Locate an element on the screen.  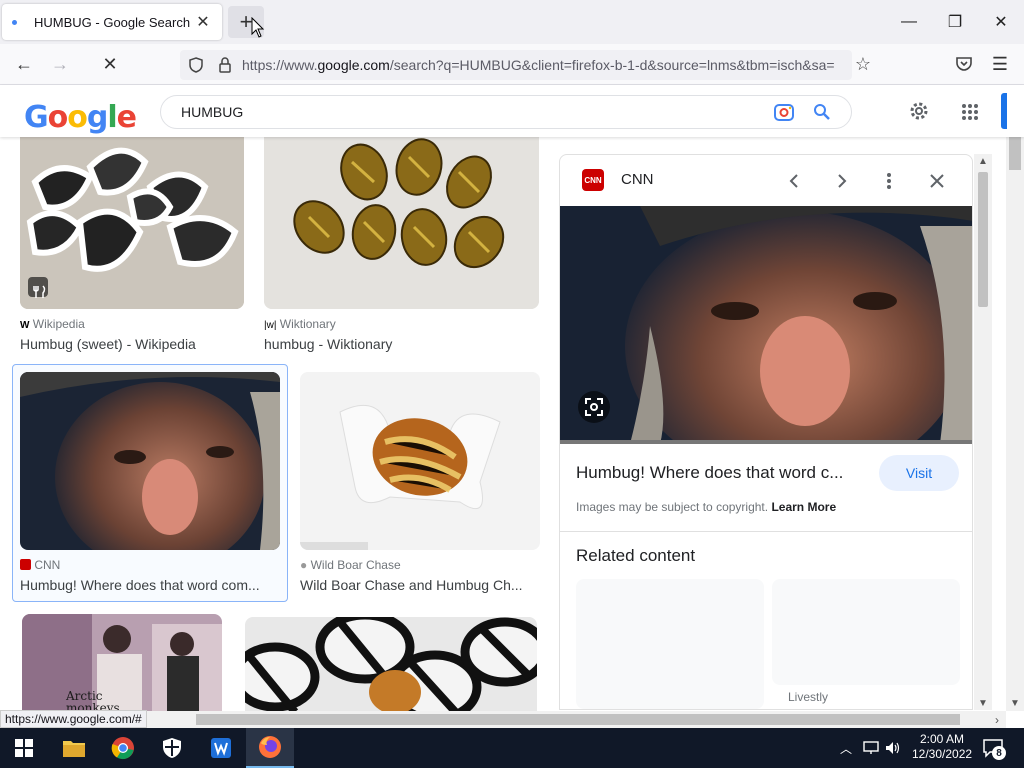
learn-more-link: Learn More is located at coordinates (803, 507).